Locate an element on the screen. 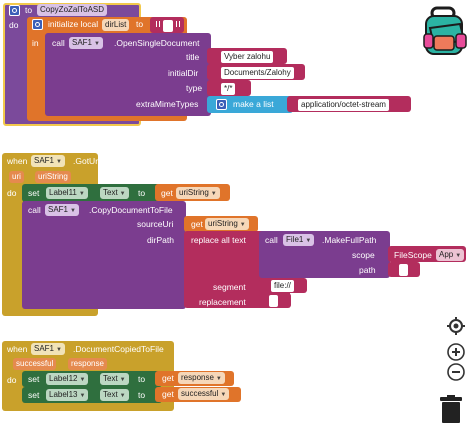  empty-text-quote-left-icon is located at coordinates (158, 24).